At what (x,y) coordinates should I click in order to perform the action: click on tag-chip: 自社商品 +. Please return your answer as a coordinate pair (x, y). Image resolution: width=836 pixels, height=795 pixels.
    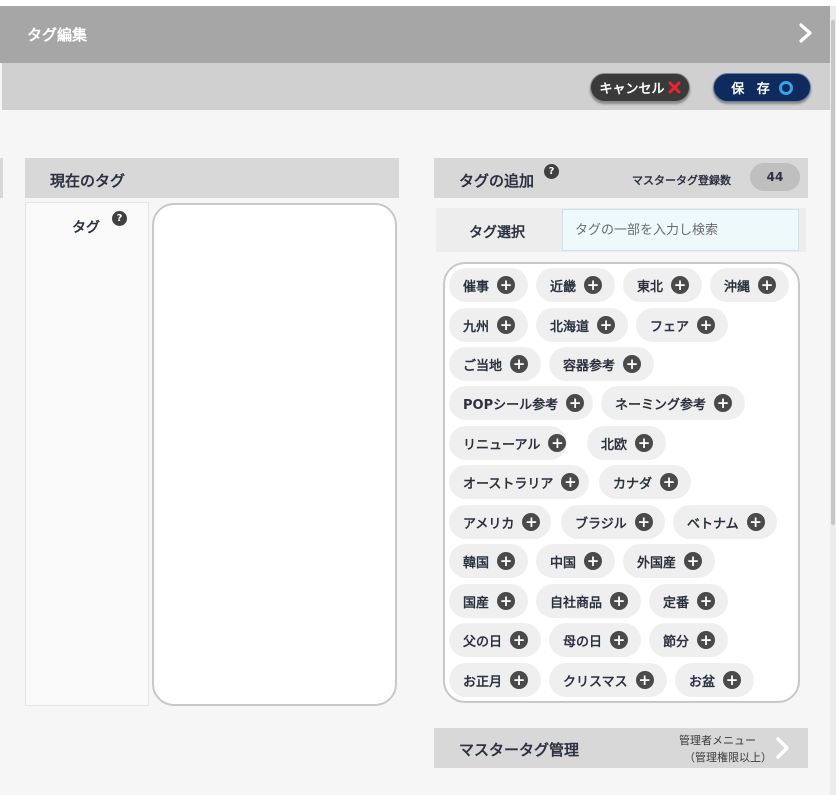
    Looking at the image, I should click on (588, 601).